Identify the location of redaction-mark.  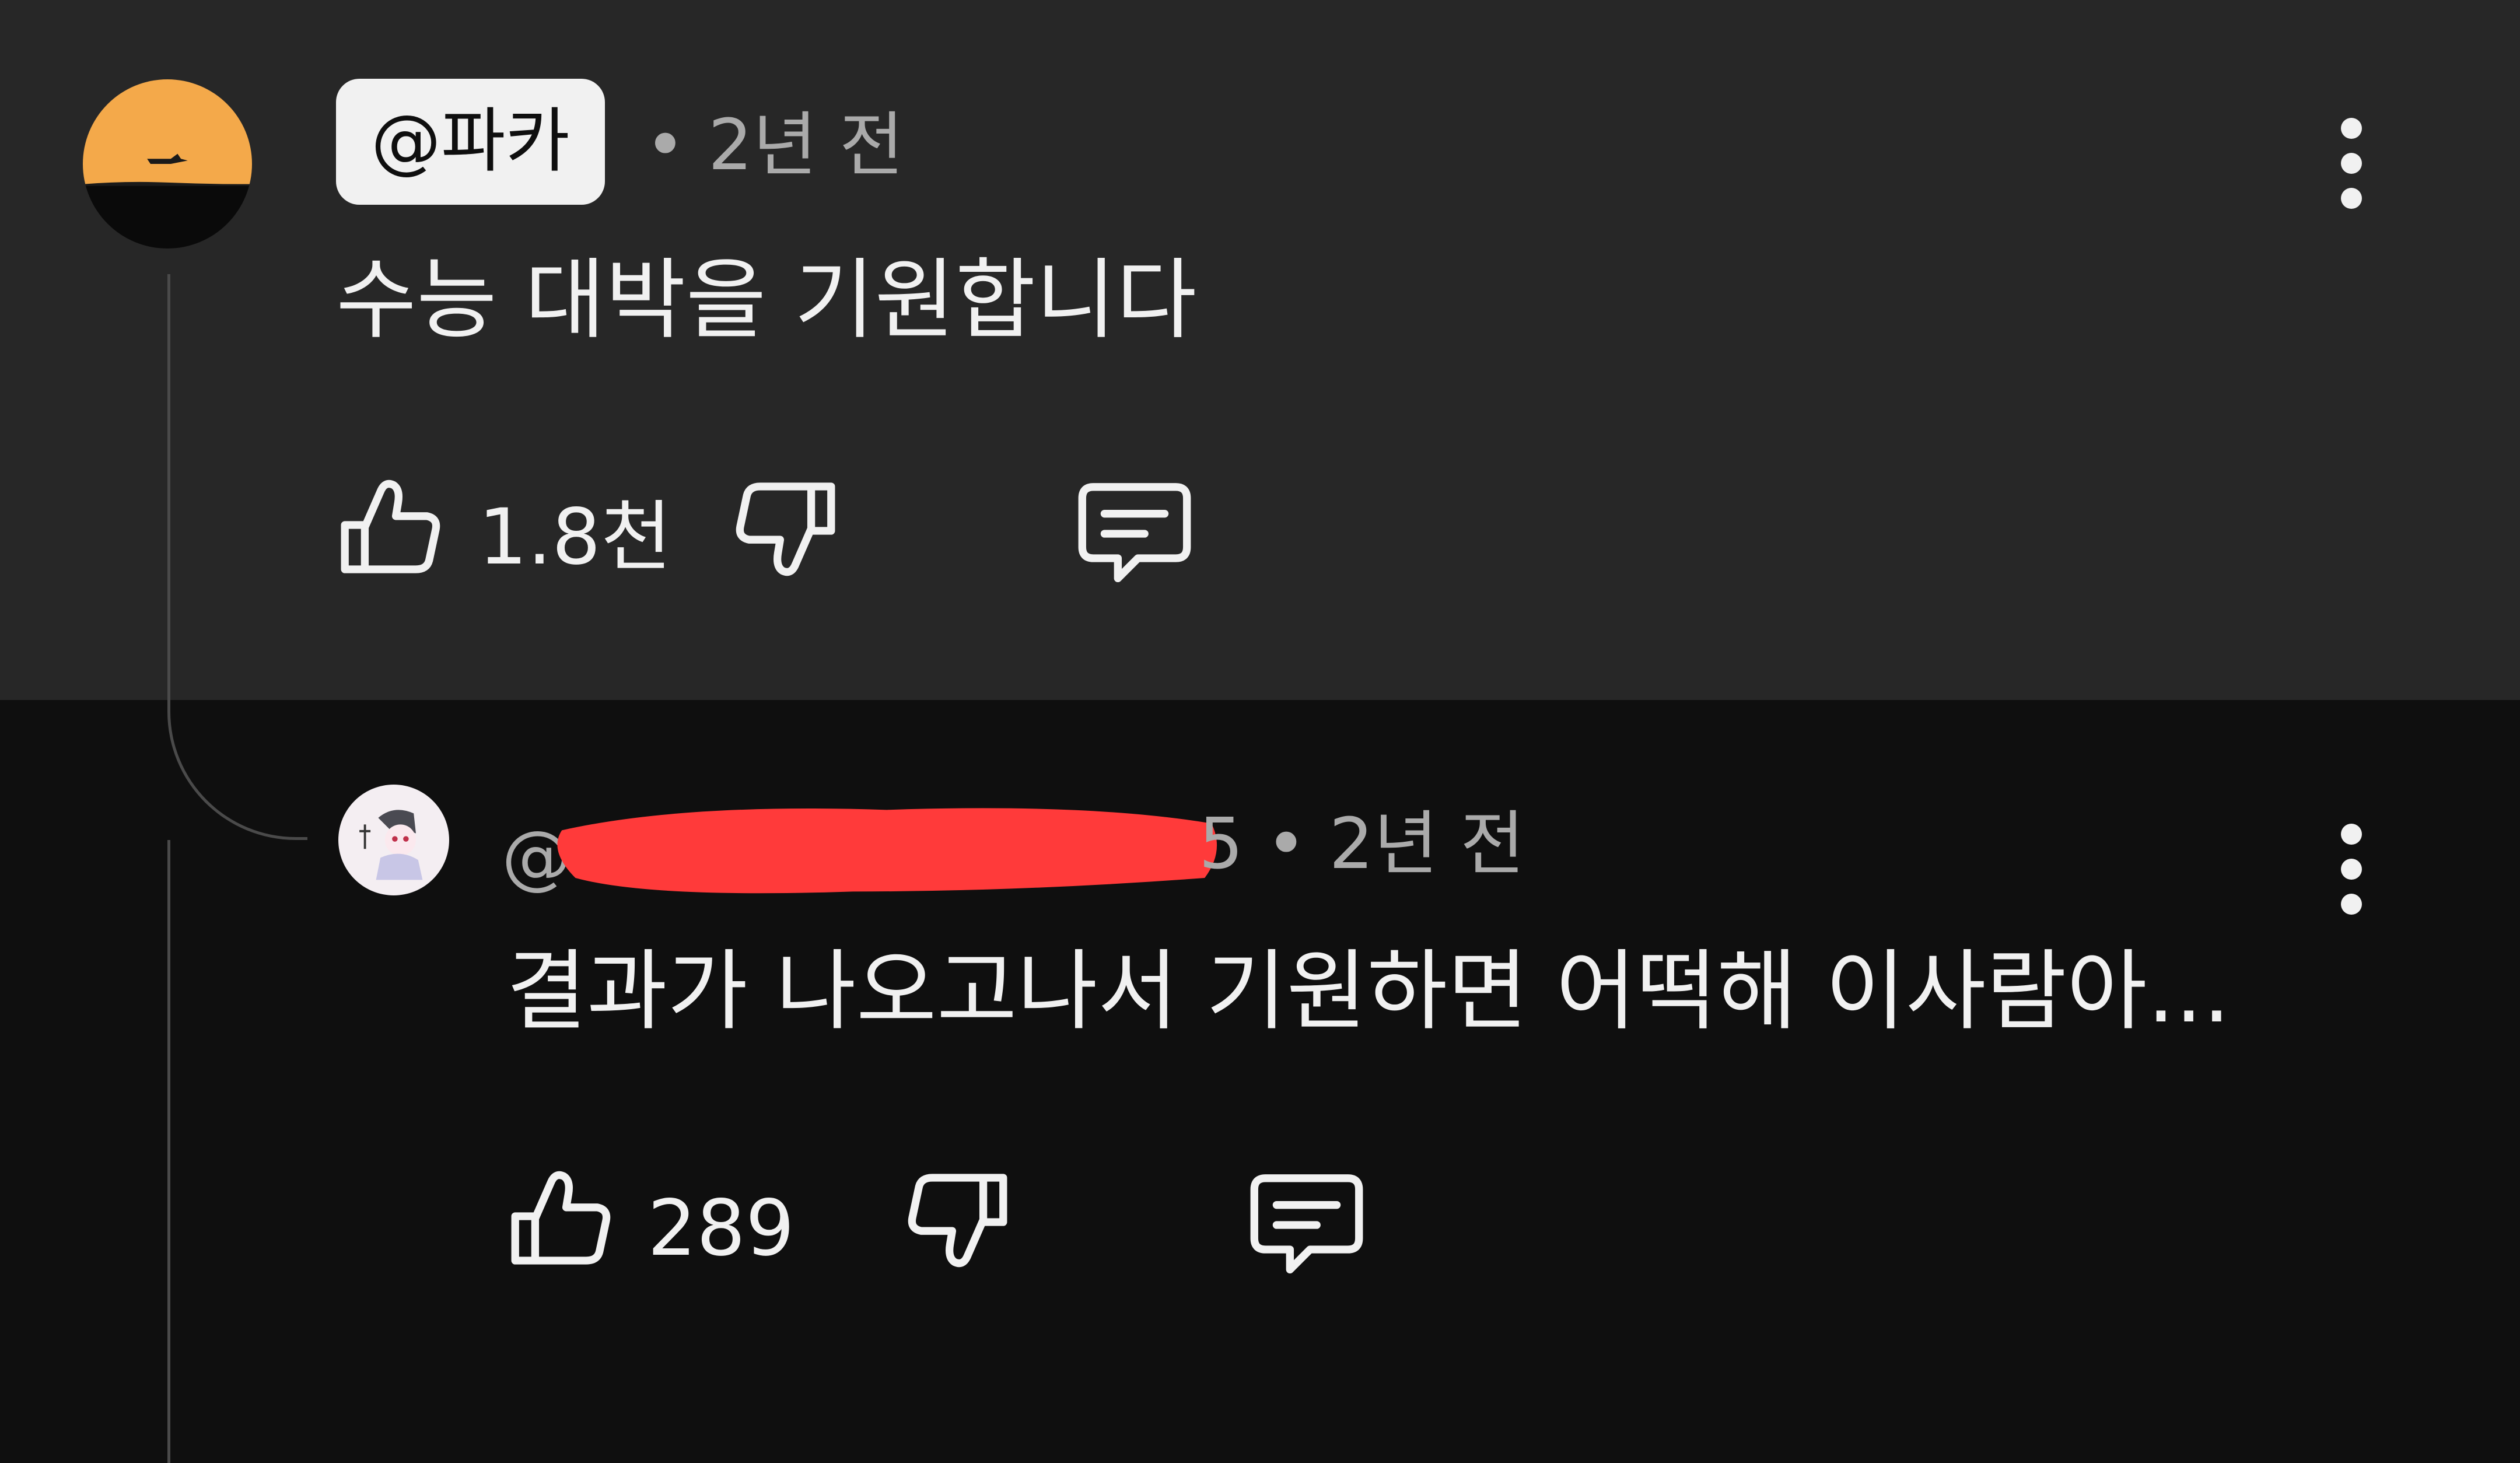
(886, 847).